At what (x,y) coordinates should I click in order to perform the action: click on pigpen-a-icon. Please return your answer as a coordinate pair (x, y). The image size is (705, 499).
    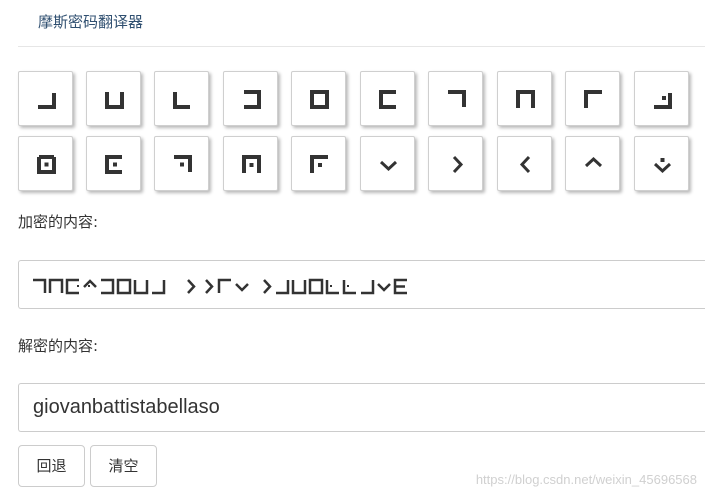
    Looking at the image, I should click on (47, 101).